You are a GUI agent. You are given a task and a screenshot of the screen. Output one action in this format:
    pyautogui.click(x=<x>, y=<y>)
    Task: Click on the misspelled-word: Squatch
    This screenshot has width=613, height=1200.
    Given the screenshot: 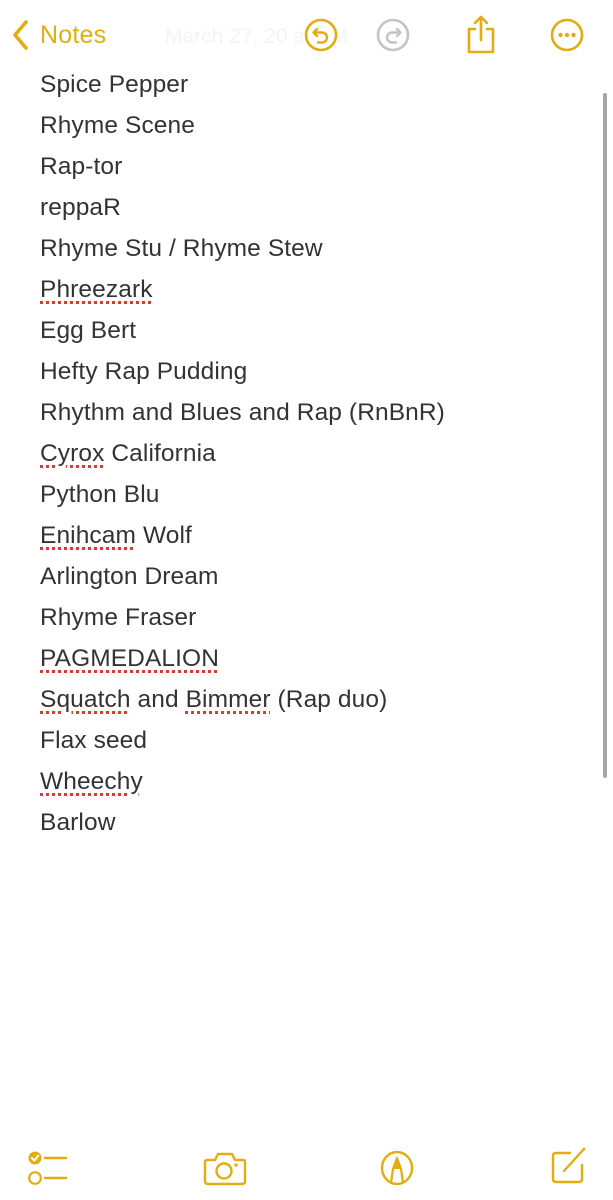 What is the action you would take?
    pyautogui.click(x=85, y=699)
    